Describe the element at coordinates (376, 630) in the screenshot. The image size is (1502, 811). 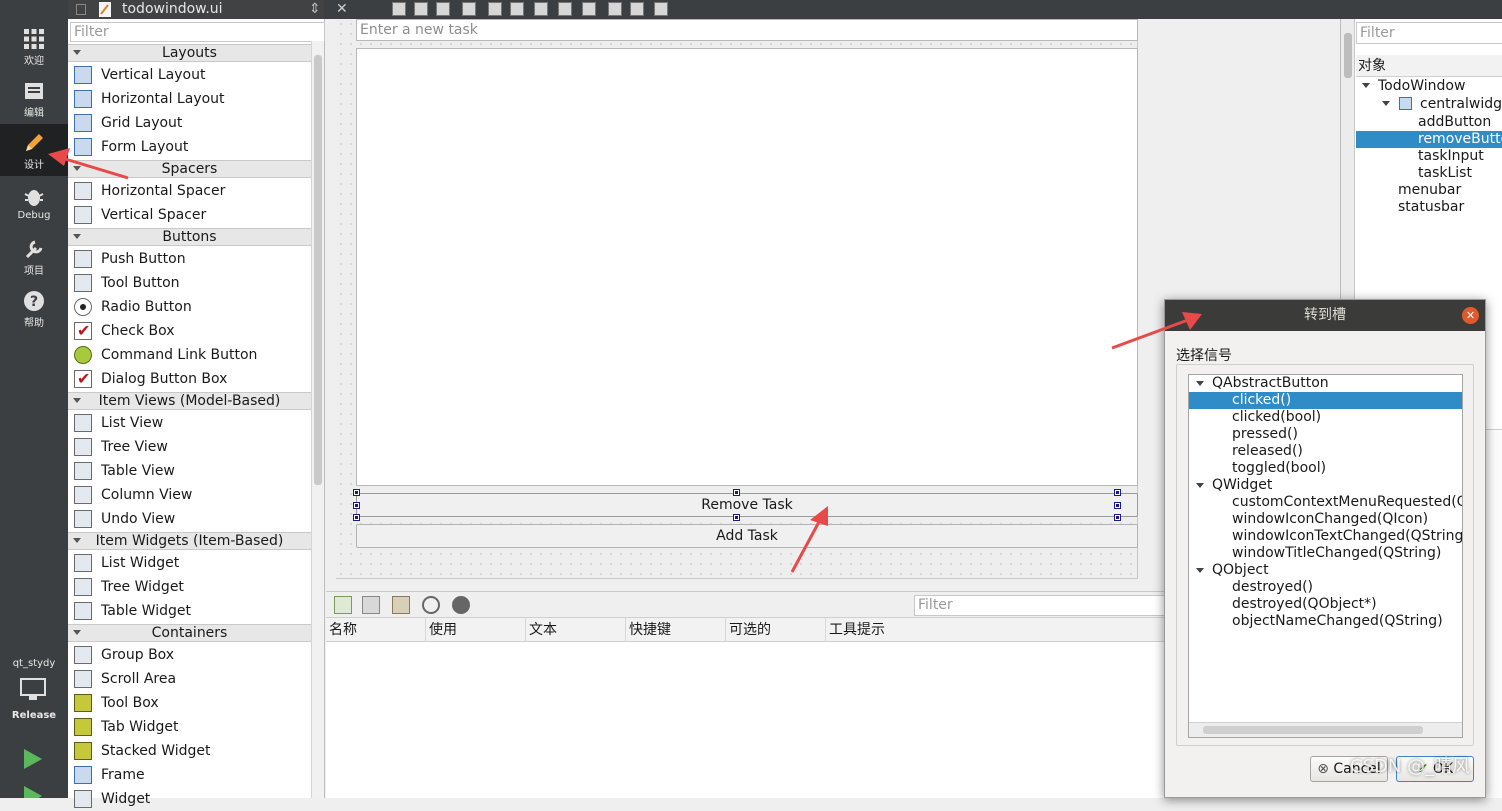
I see `column-header: 名称` at that location.